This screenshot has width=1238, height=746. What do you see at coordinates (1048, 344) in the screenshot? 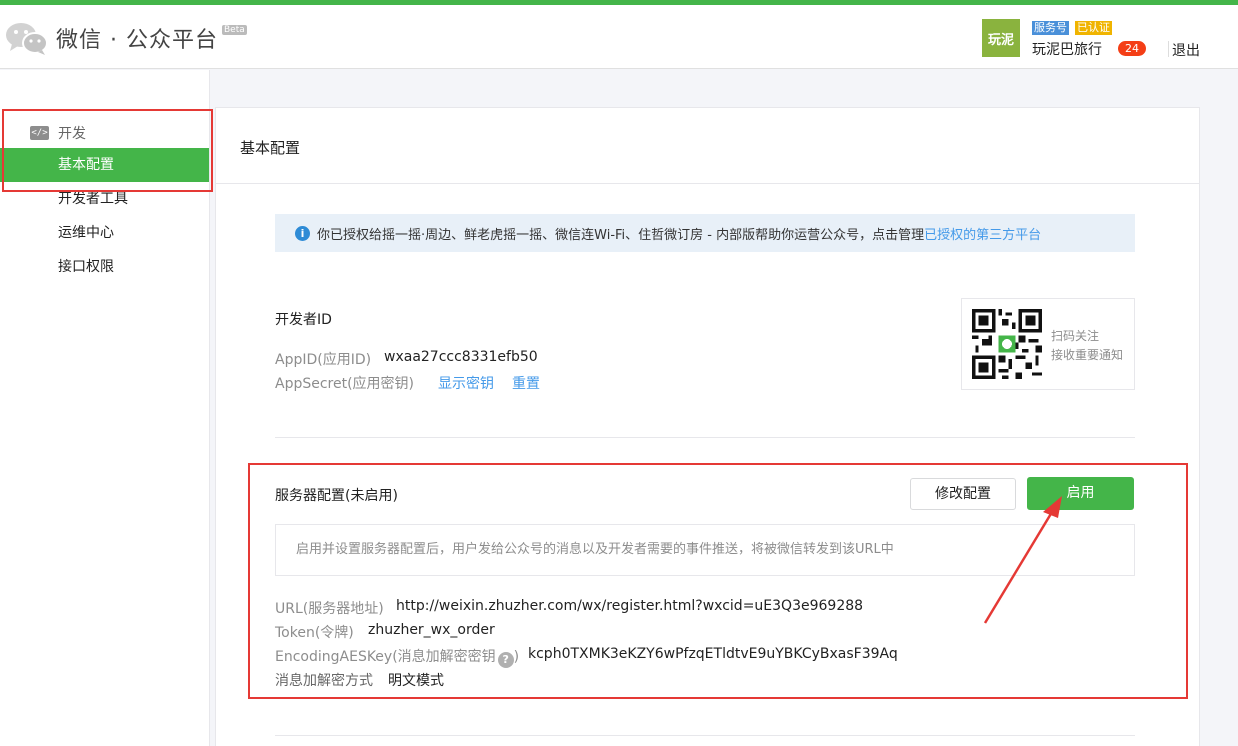
I see `qr-code-box: 扫码关注 接收重要通知` at bounding box center [1048, 344].